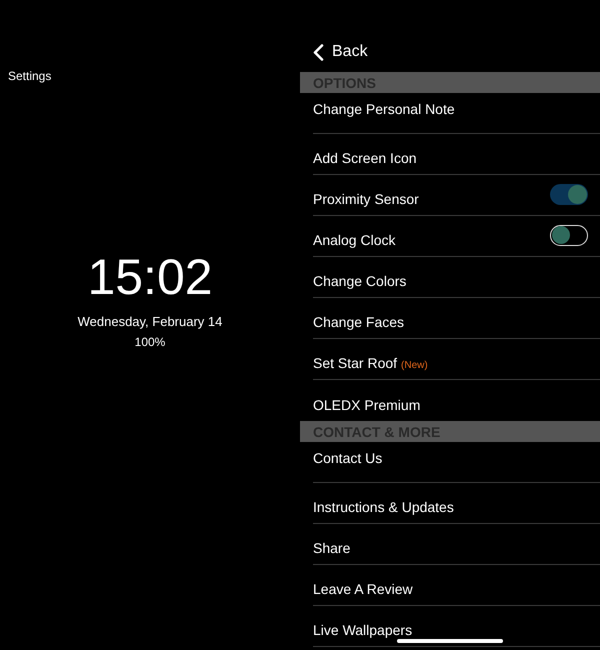 The width and height of the screenshot is (600, 650). What do you see at coordinates (331, 548) in the screenshot?
I see `menu-item: Share` at bounding box center [331, 548].